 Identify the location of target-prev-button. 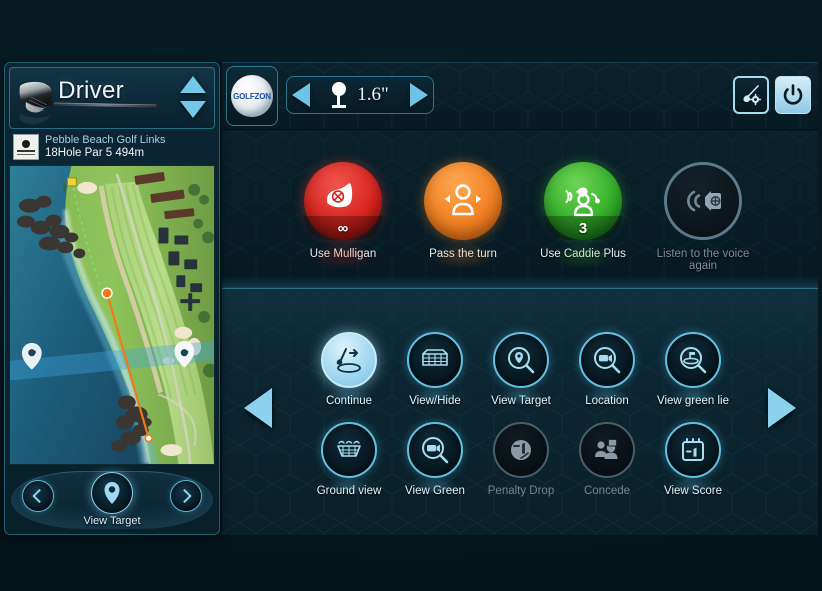
(38, 496).